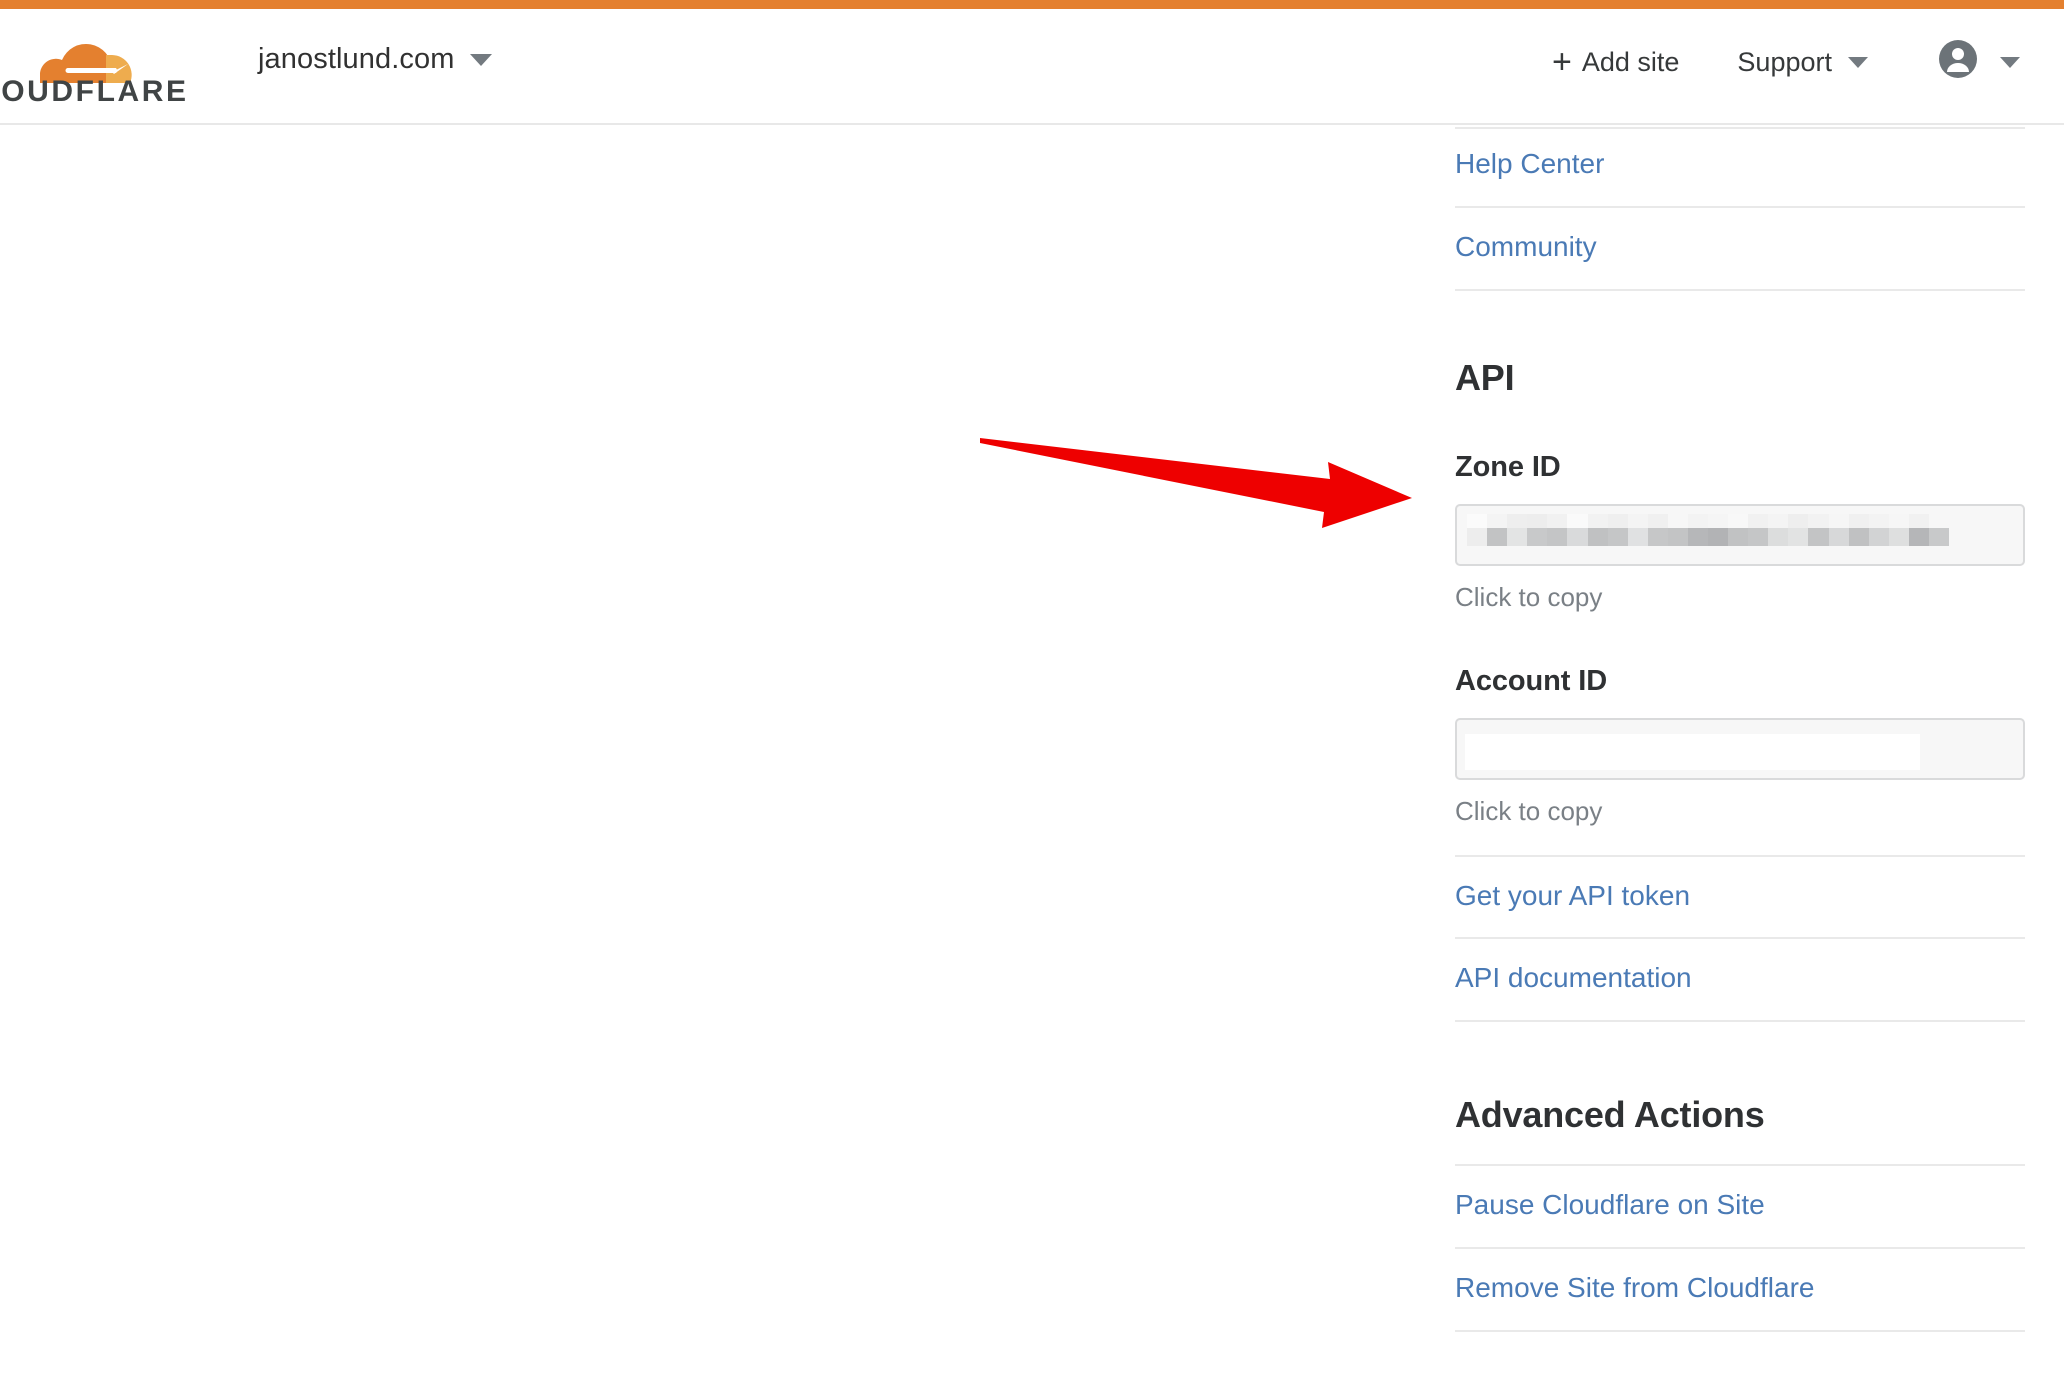 The width and height of the screenshot is (2064, 1380). Describe the element at coordinates (1630, 62) in the screenshot. I see `add-site-label: Add site` at that location.